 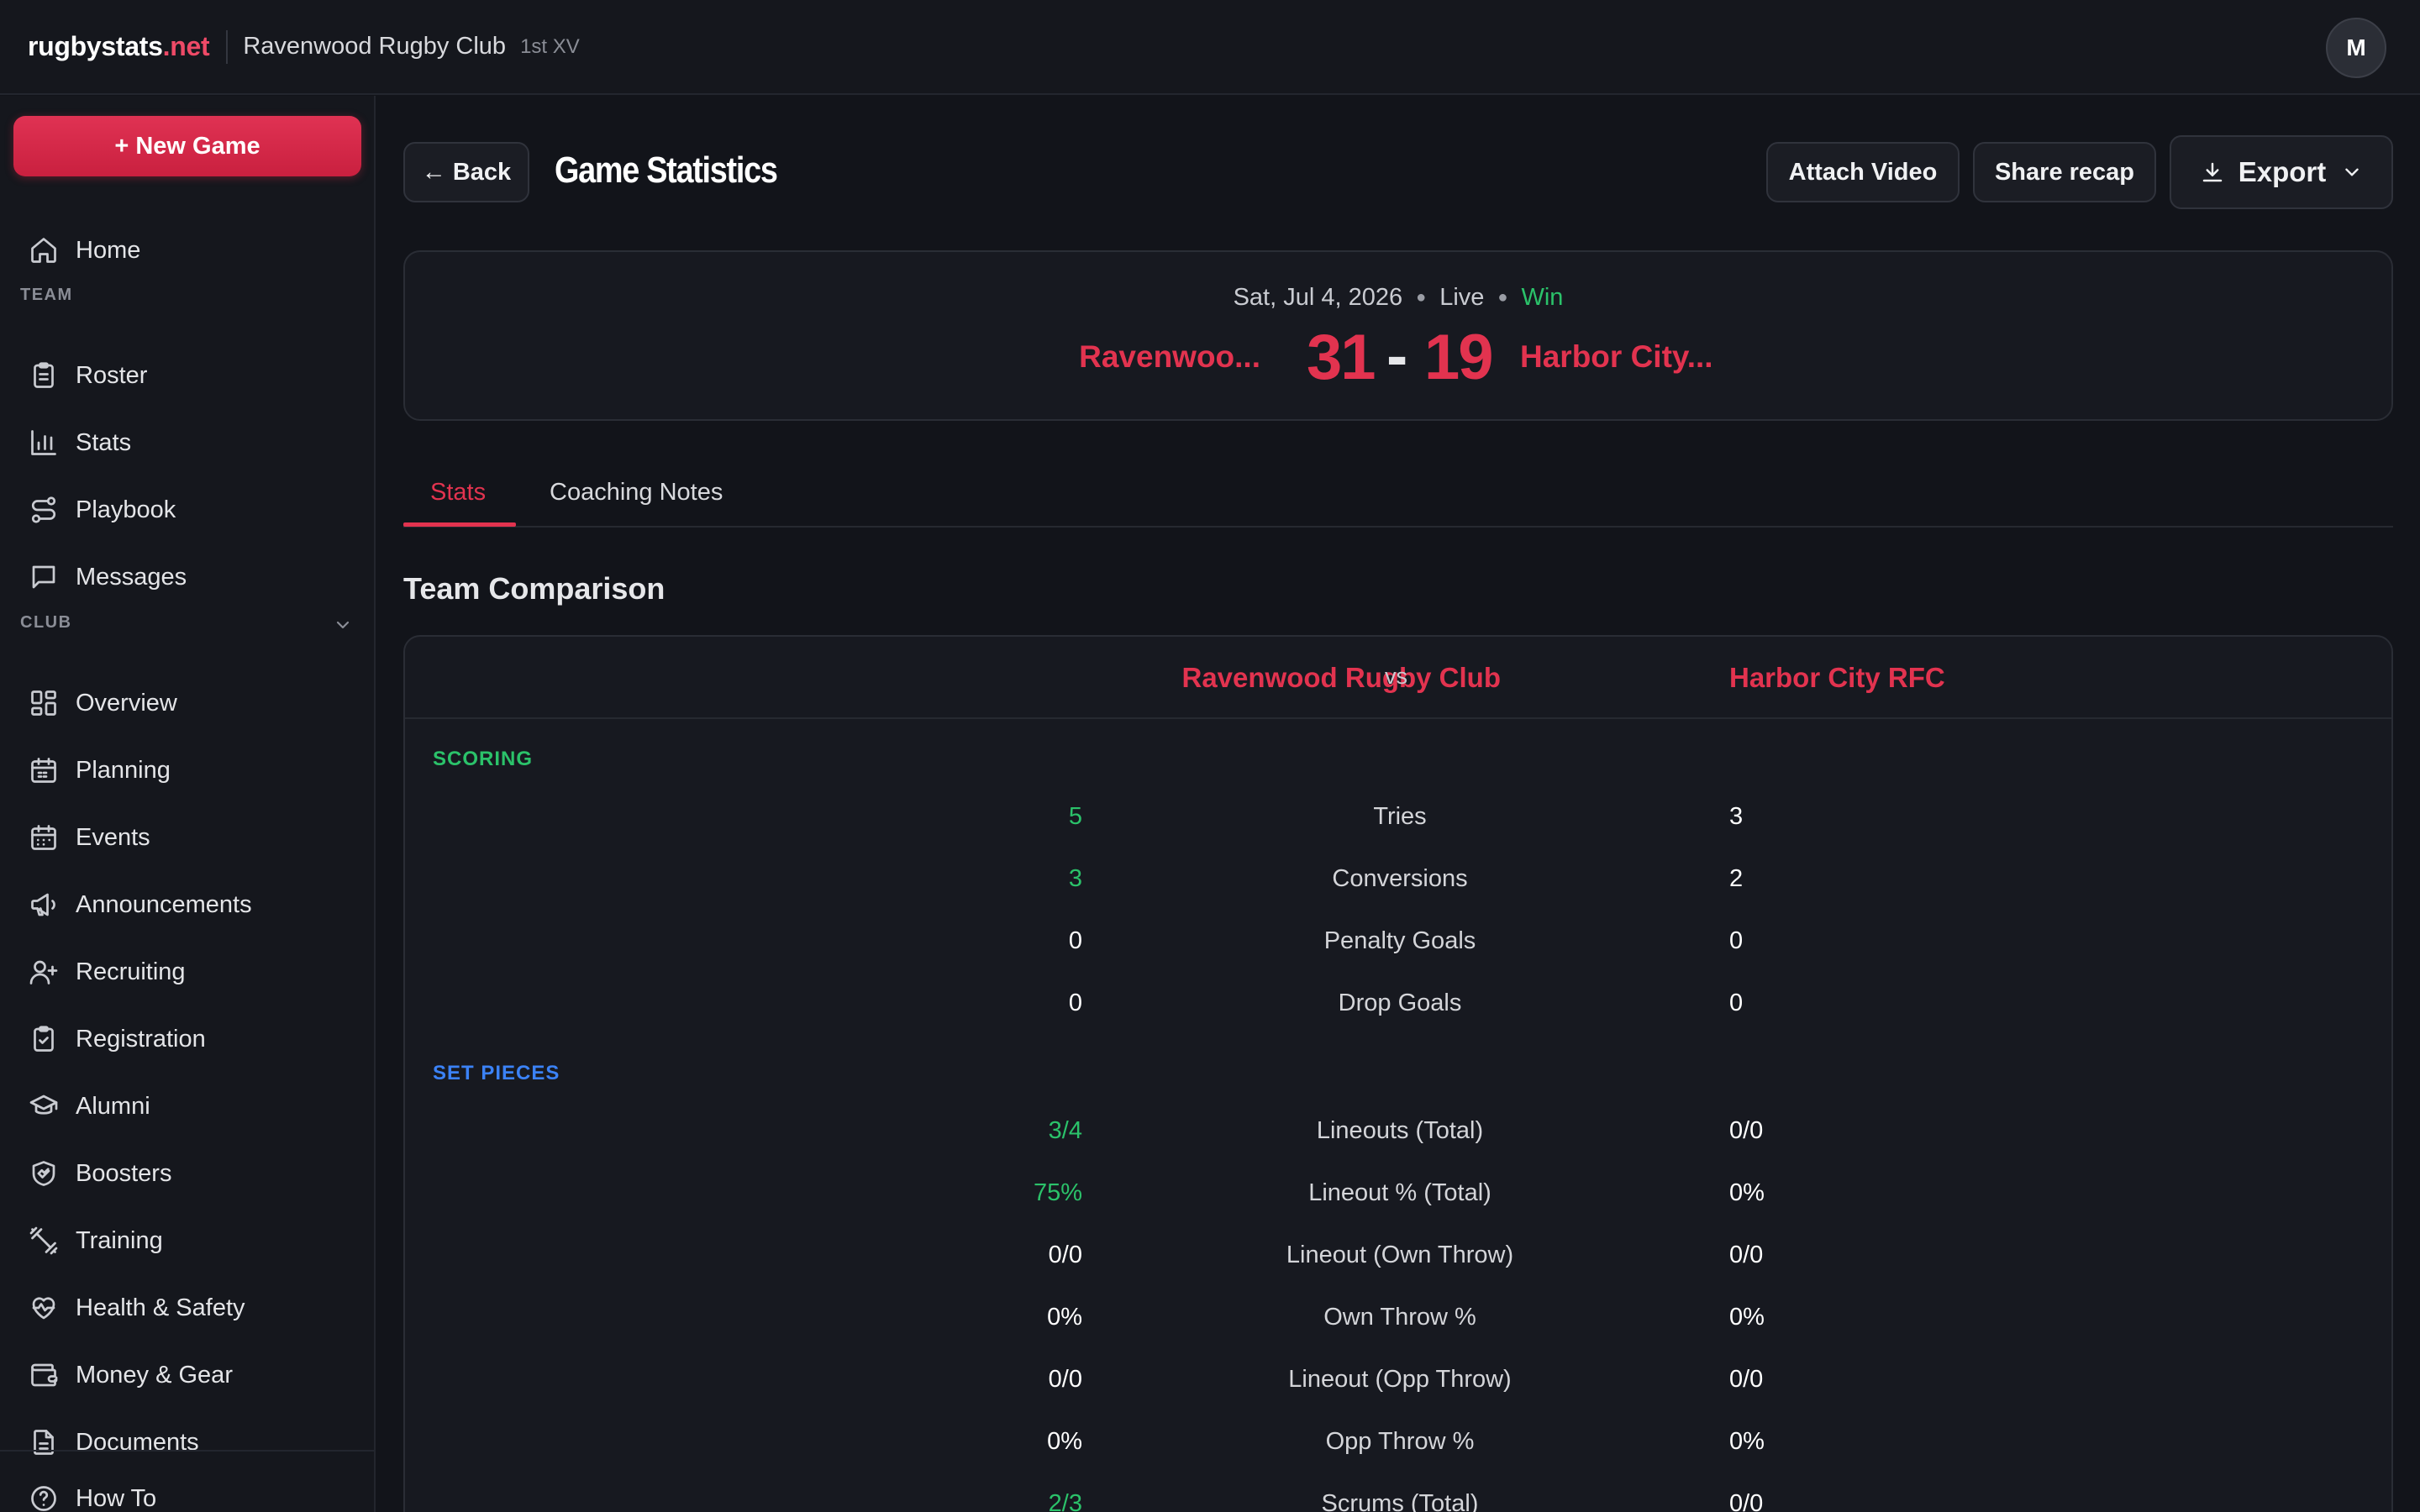 I want to click on home-team-header: Ravenwood Rugby Club, so click(x=1342, y=677).